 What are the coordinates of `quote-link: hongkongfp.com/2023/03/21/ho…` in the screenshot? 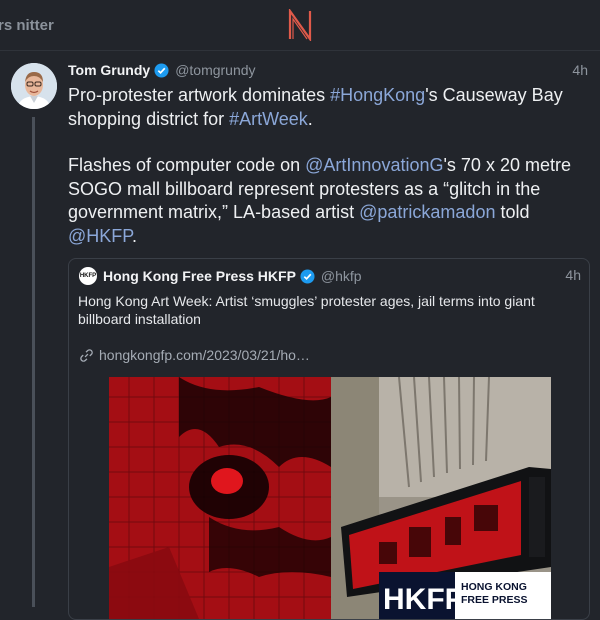 It's located at (194, 355).